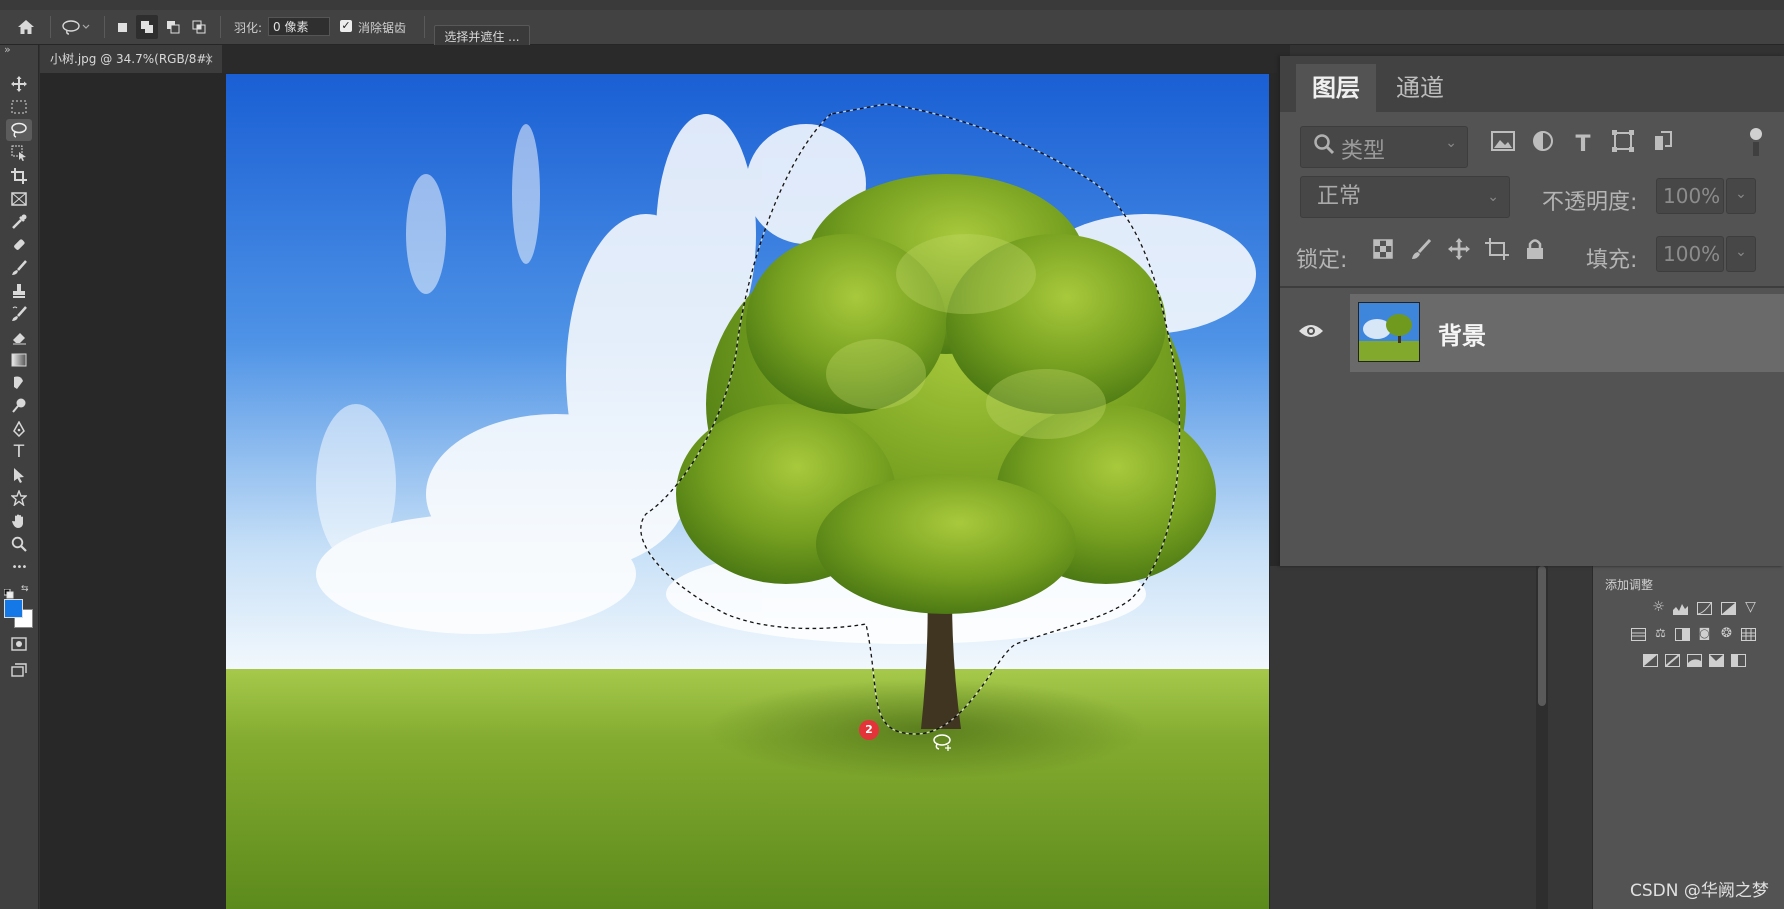 The width and height of the screenshot is (1784, 909). I want to click on panel-scrollbar-thumb, so click(1542, 636).